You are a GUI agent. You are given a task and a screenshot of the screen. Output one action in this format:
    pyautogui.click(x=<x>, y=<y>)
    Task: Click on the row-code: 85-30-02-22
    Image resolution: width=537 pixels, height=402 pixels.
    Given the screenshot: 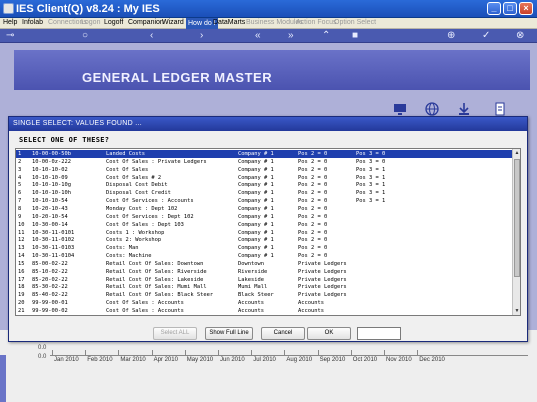 What is the action you would take?
    pyautogui.click(x=50, y=287)
    